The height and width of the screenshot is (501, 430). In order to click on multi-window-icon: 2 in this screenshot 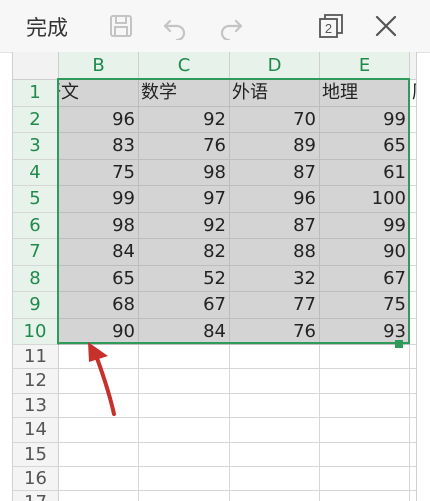, I will do `click(331, 26)`.